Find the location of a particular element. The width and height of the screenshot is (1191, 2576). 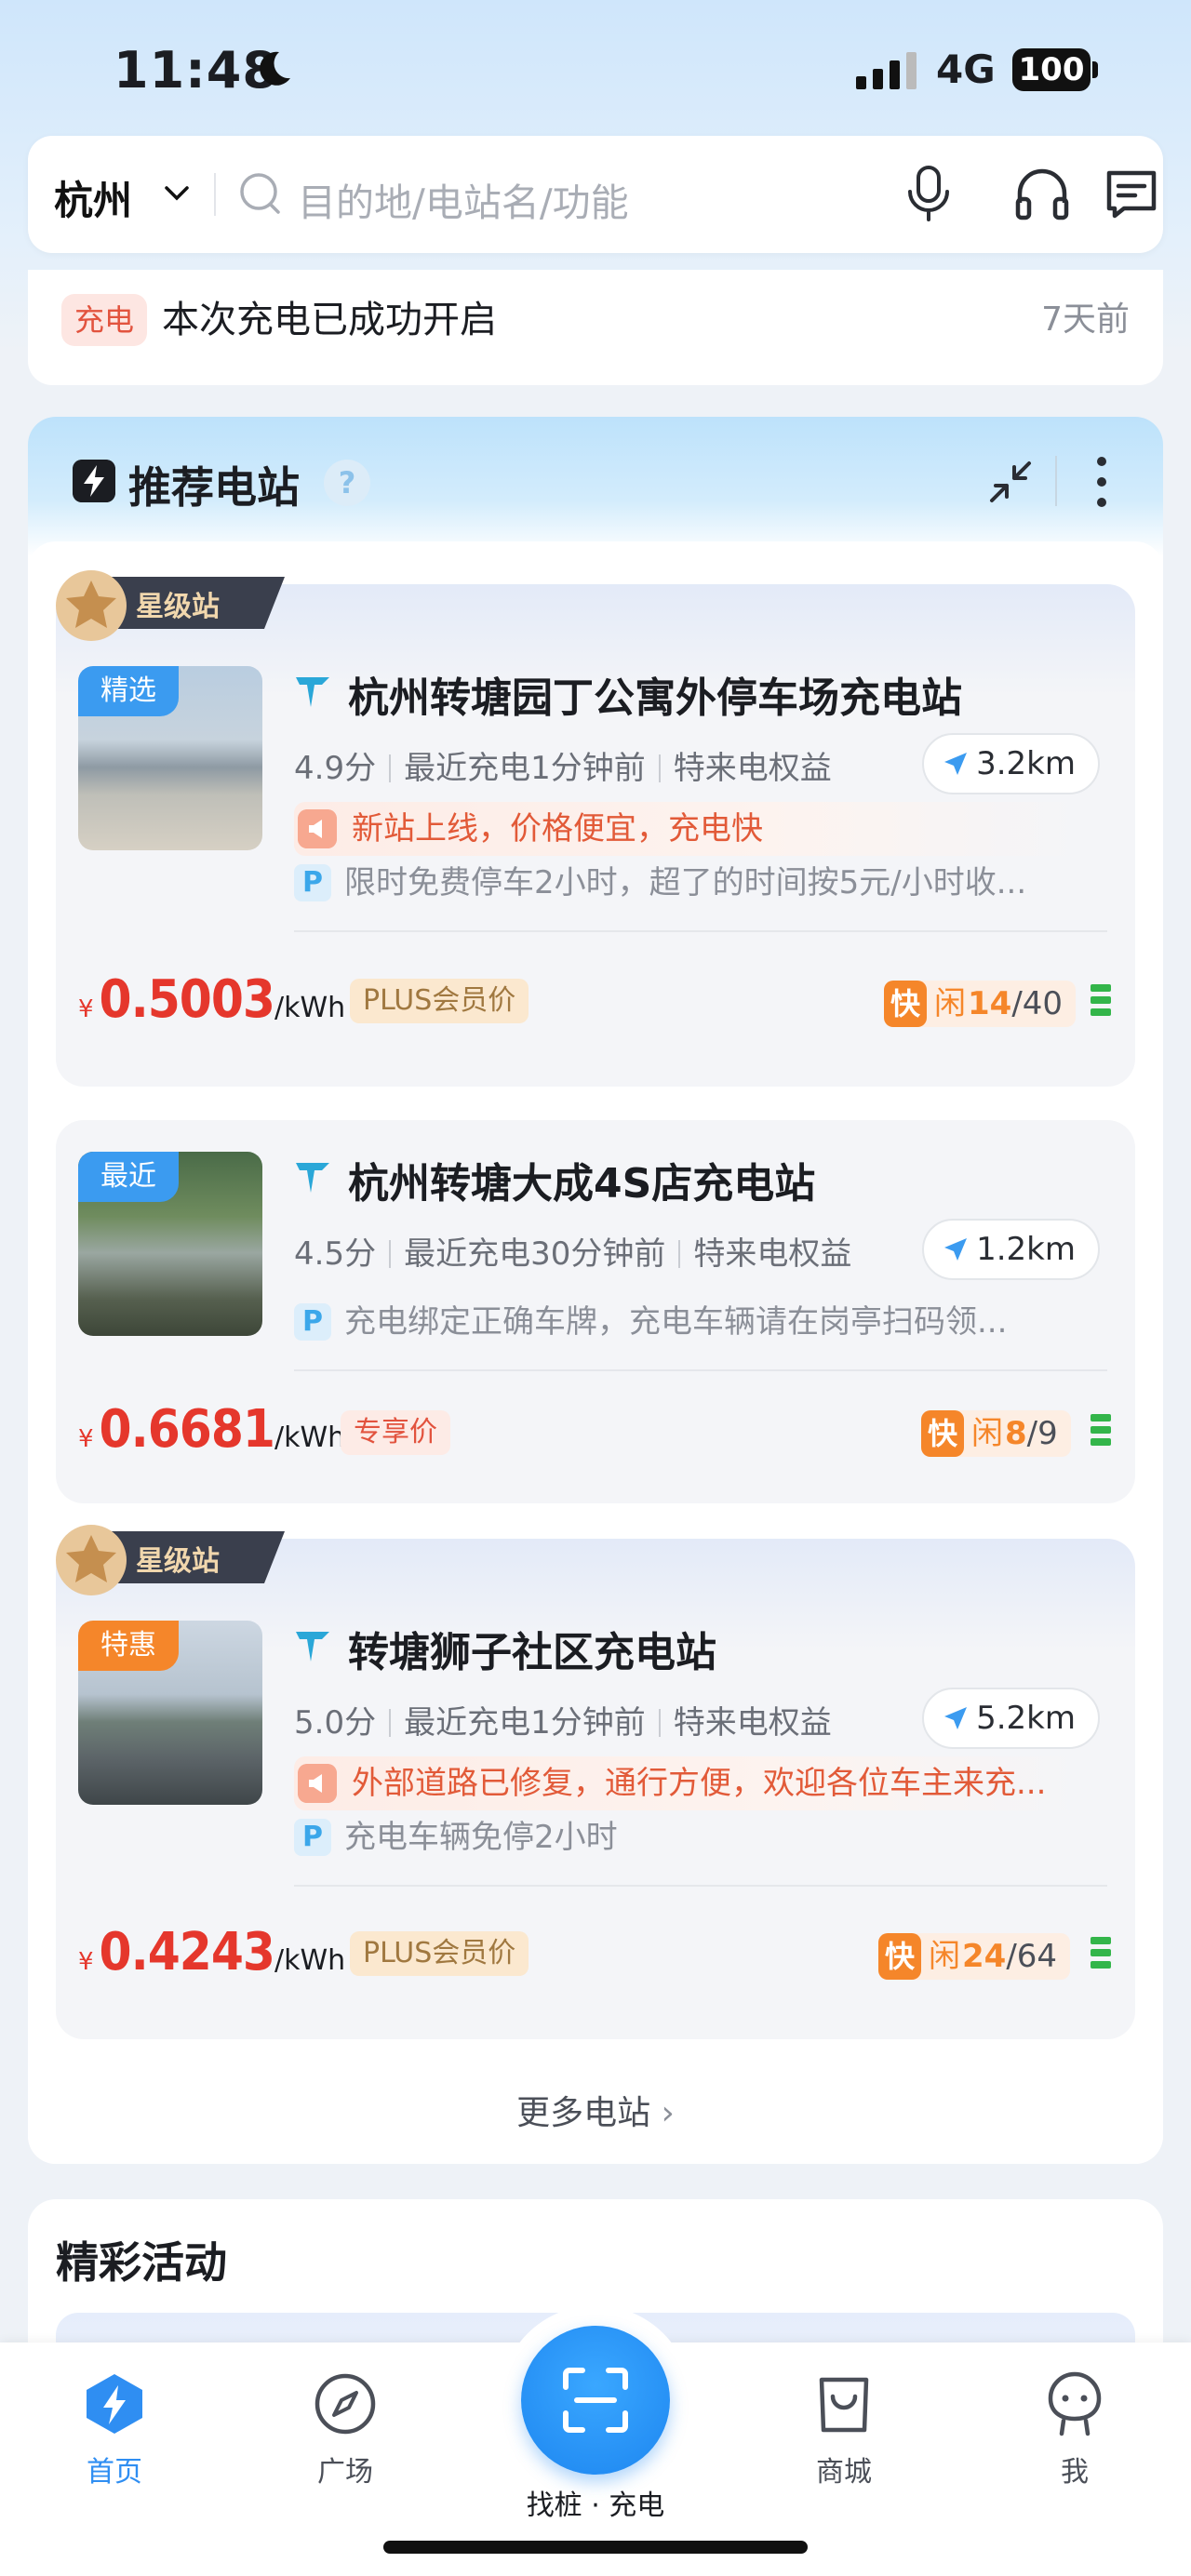

tab-plaza: 广场 is located at coordinates (345, 2429).